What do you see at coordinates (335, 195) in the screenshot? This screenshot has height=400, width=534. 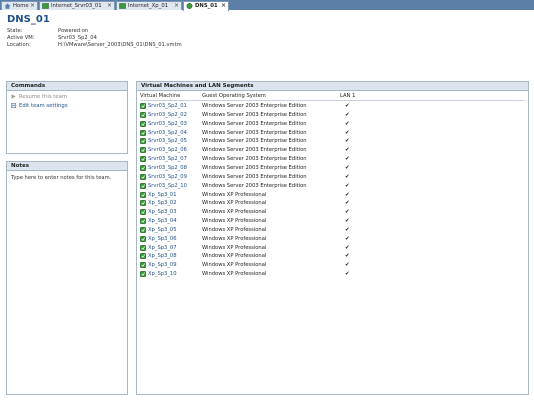 I see `table-row: Xp_Sp3_01 Windows XP Professional ✔` at bounding box center [335, 195].